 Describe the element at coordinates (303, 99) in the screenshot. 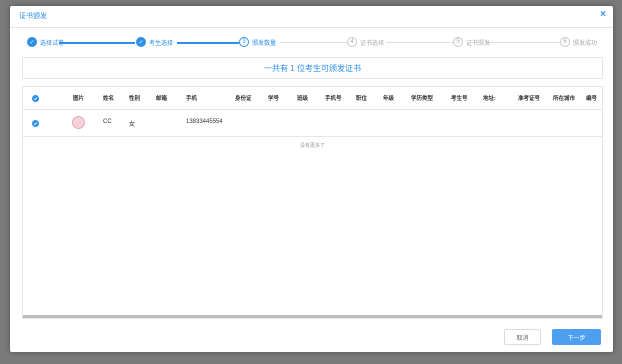

I see `column-header: 班级` at that location.